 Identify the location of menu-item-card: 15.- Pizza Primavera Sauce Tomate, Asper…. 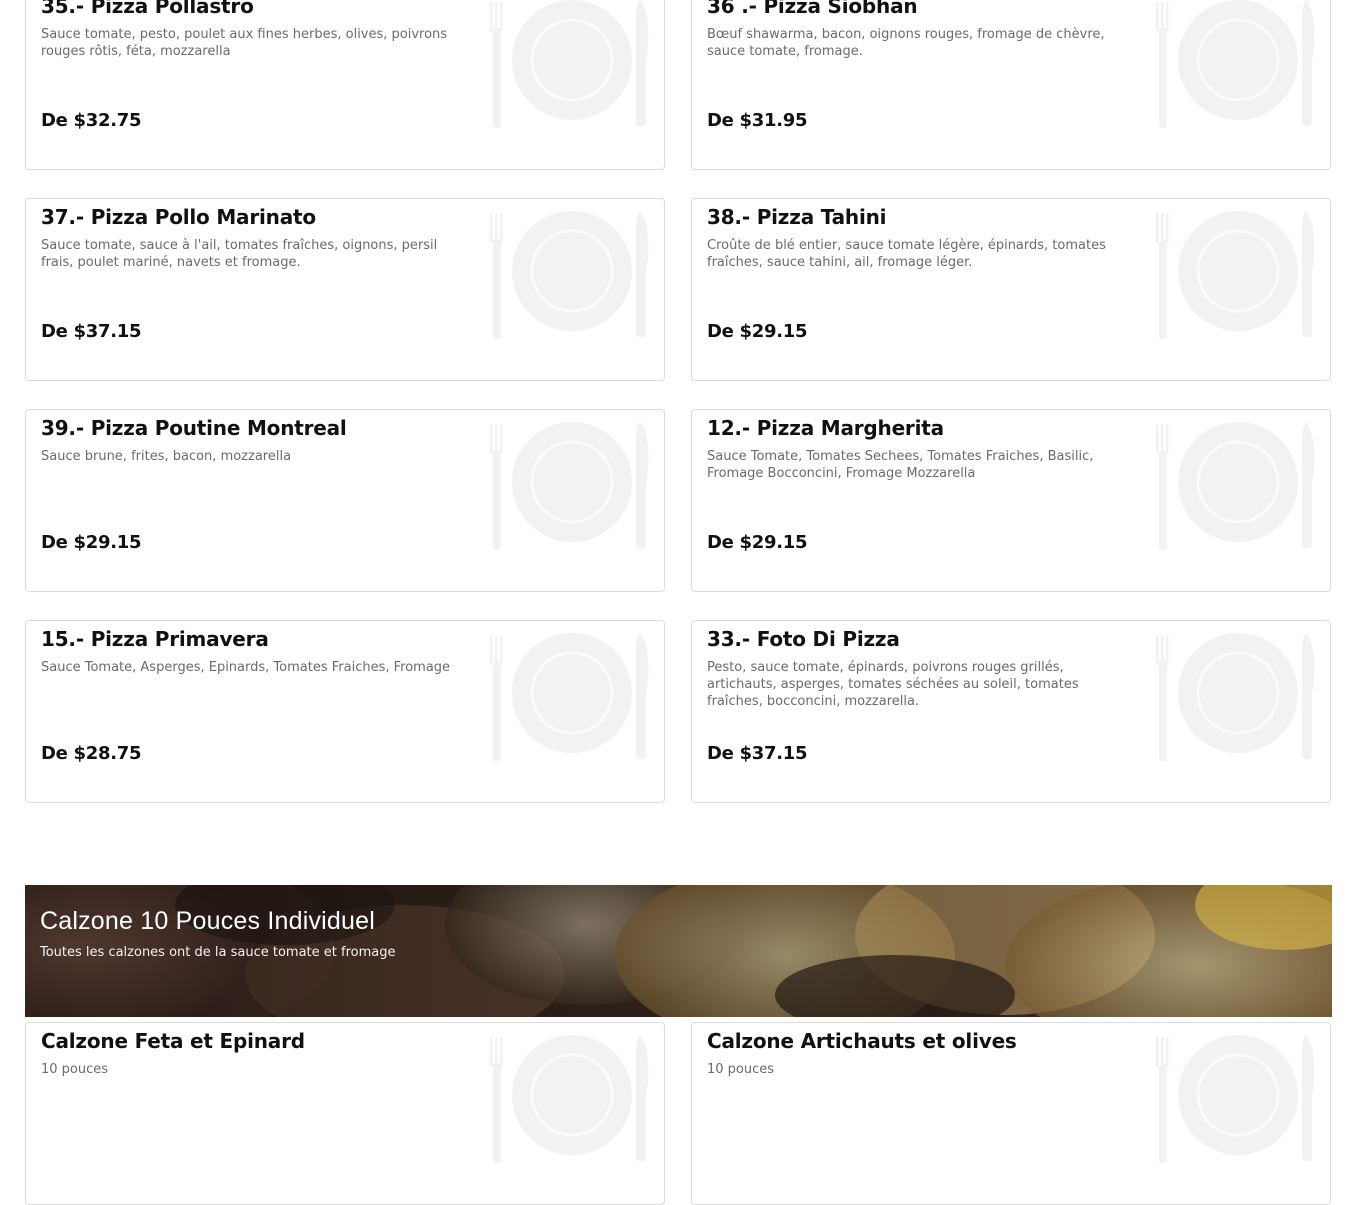
(345, 711).